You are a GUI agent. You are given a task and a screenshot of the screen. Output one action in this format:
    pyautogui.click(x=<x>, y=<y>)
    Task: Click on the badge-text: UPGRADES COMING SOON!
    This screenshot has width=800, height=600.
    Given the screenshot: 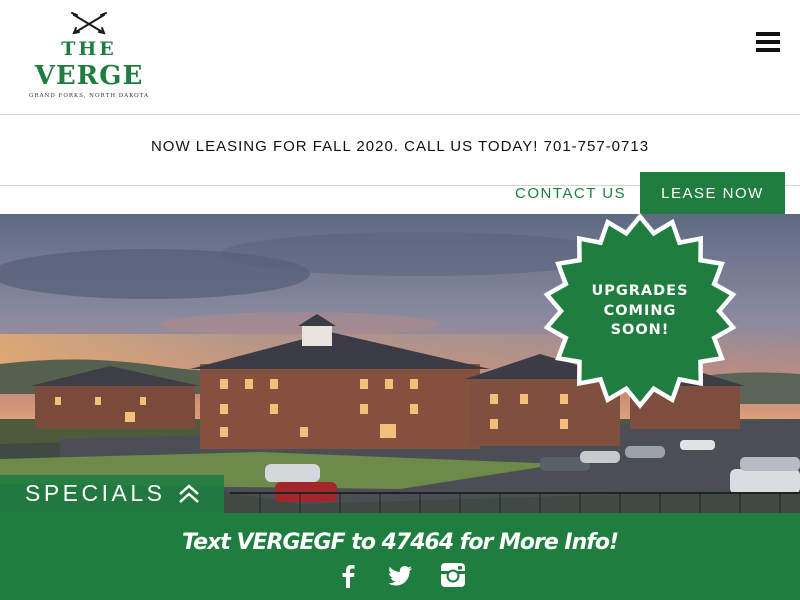 What is the action you would take?
    pyautogui.click(x=640, y=311)
    